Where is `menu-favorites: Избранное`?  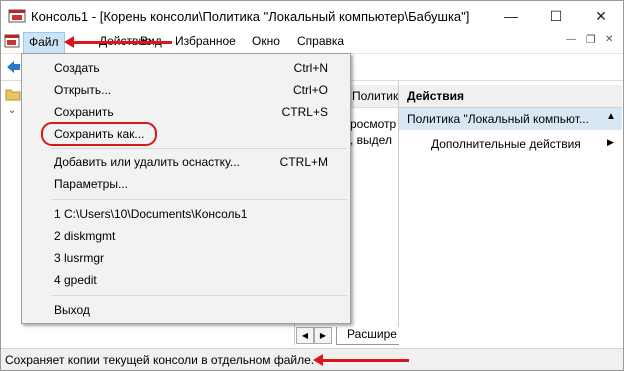 menu-favorites: Избранное is located at coordinates (205, 42).